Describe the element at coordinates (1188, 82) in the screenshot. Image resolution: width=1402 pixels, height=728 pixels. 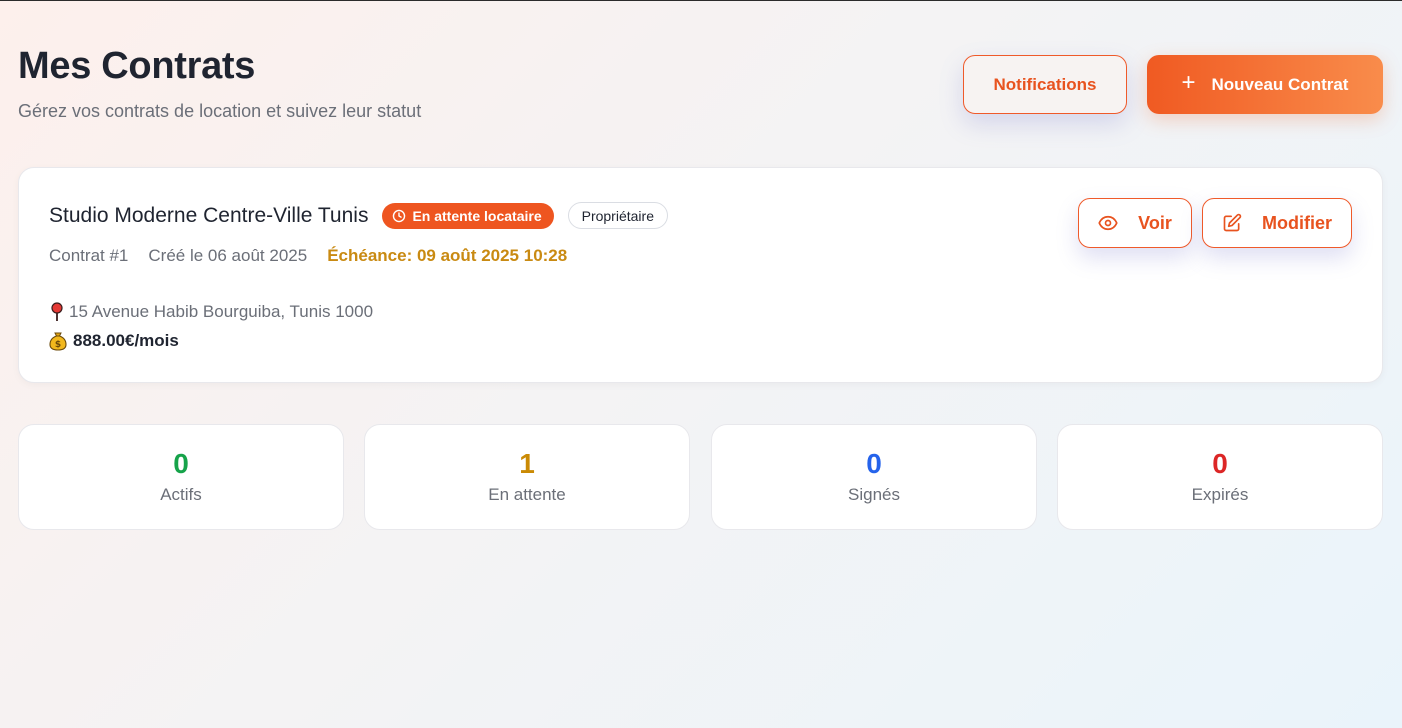
I see `plus-icon: +` at that location.